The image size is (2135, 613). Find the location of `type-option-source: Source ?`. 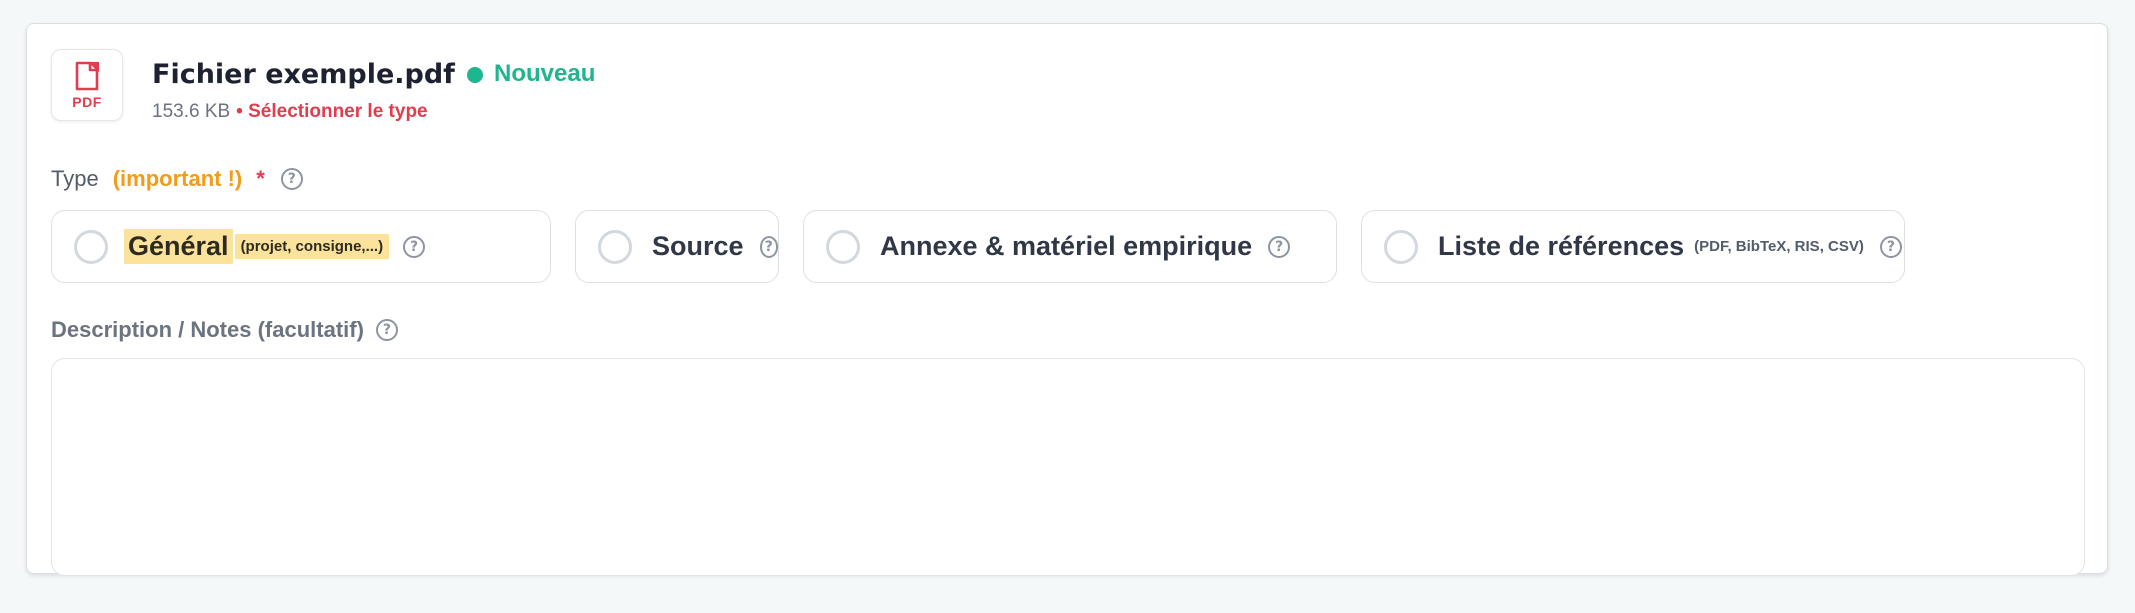

type-option-source: Source ? is located at coordinates (677, 246).